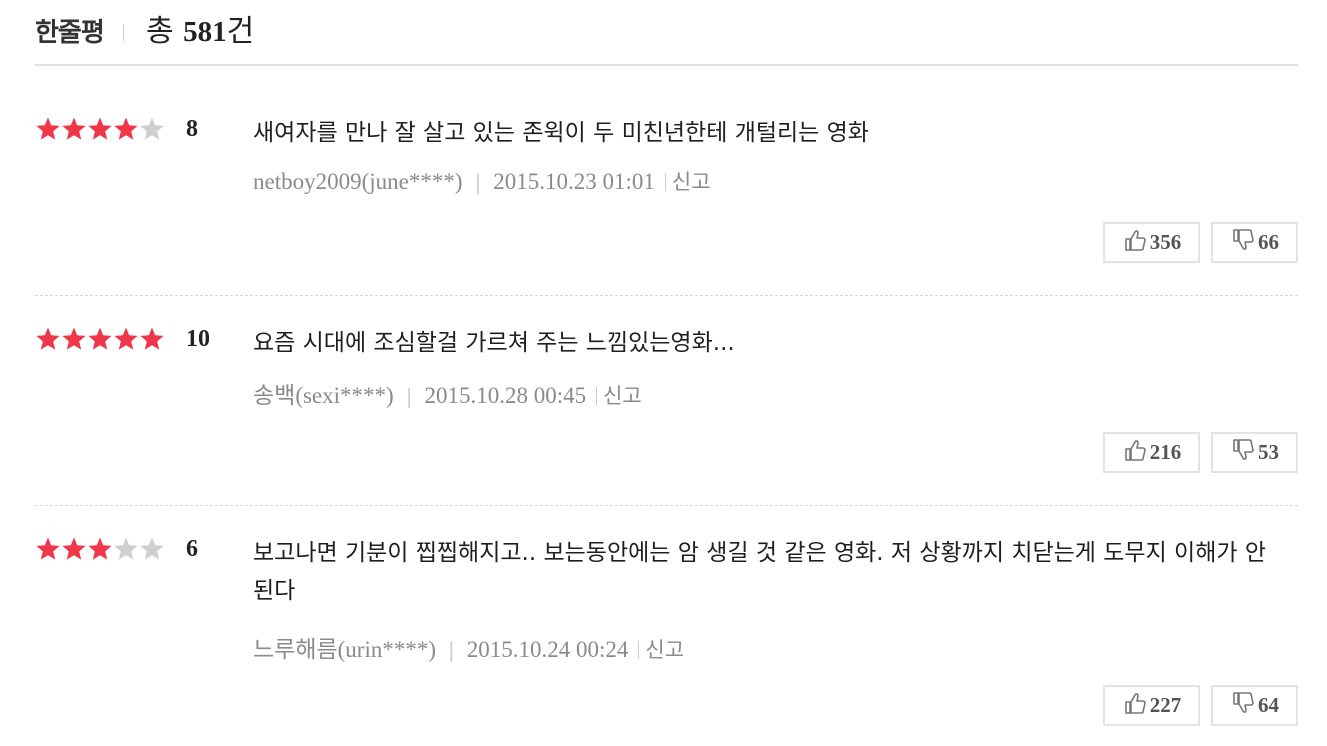 The image size is (1327, 746). I want to click on review-author: 느루해름(urin****), so click(344, 649).